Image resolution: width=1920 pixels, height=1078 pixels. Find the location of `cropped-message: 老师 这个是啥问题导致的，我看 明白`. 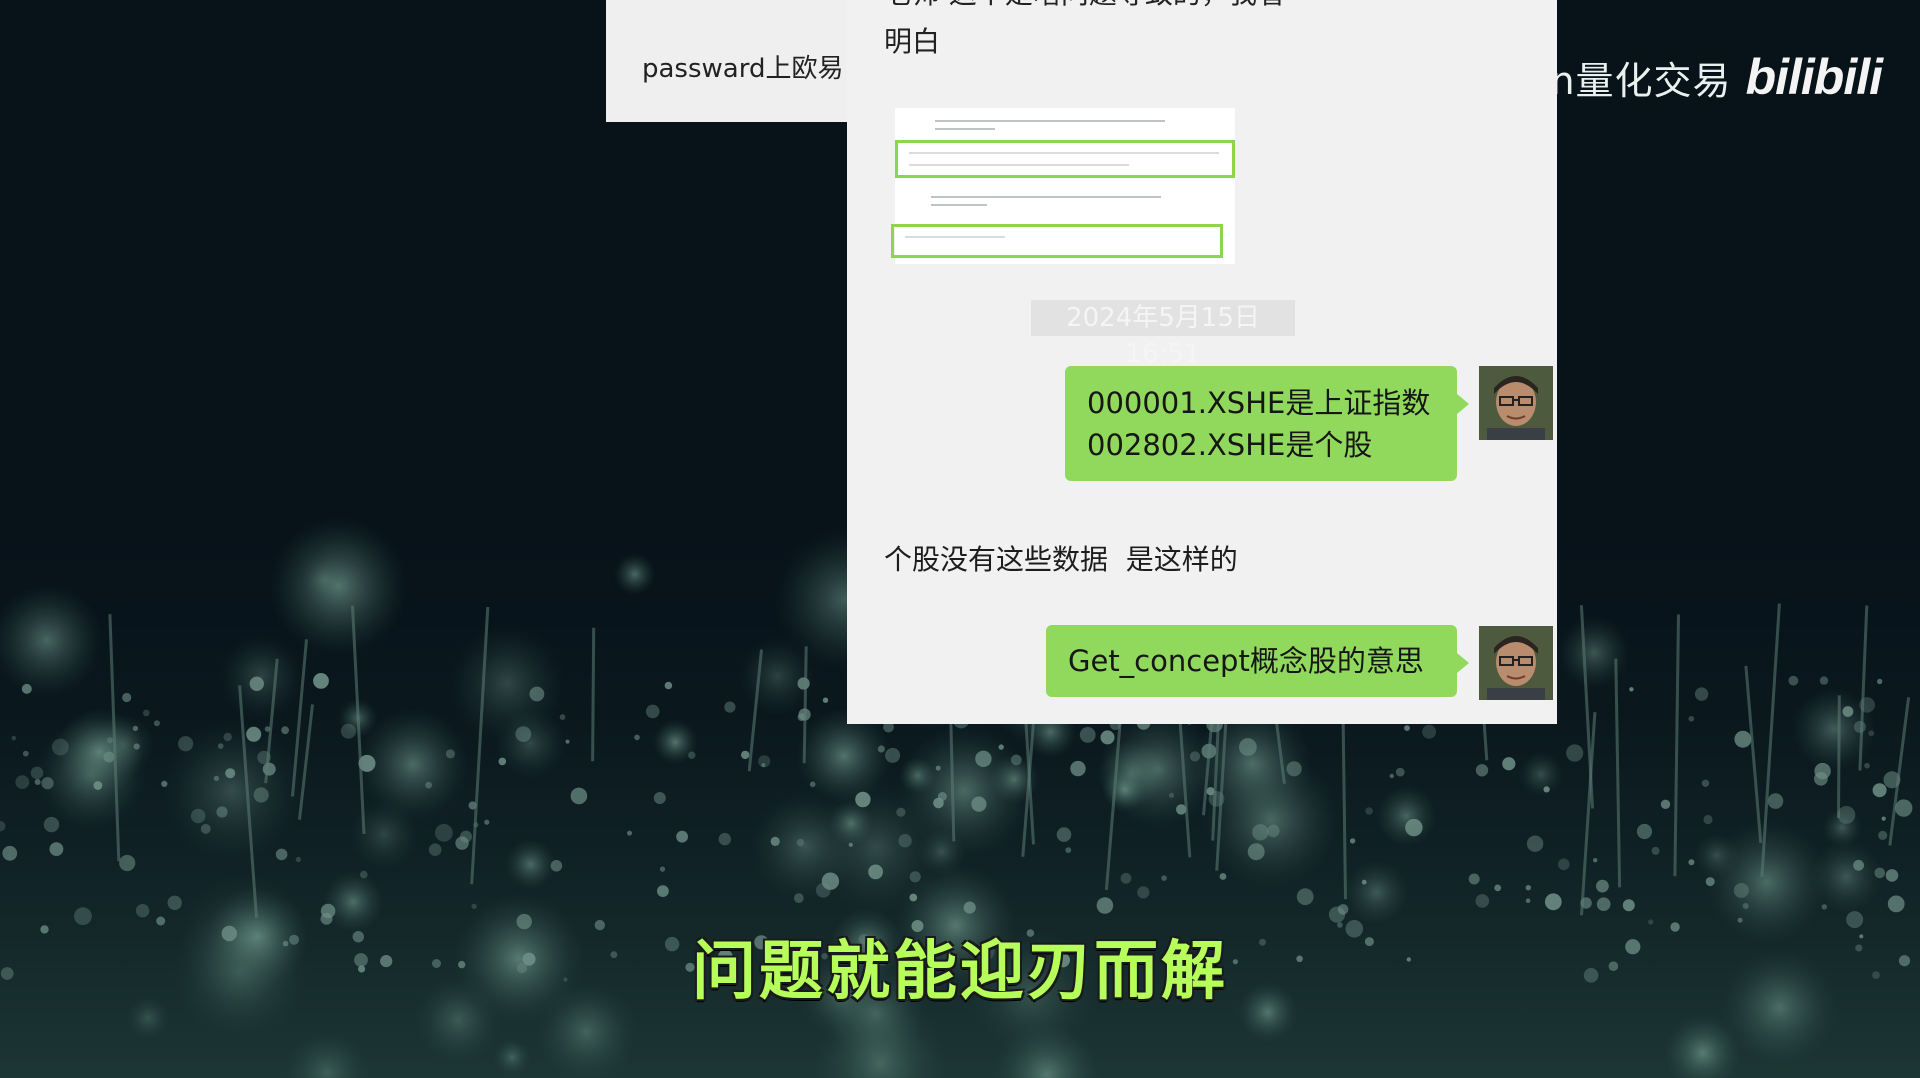

cropped-message: 老师 这个是啥问题导致的，我看 明白 is located at coordinates (1084, 33).